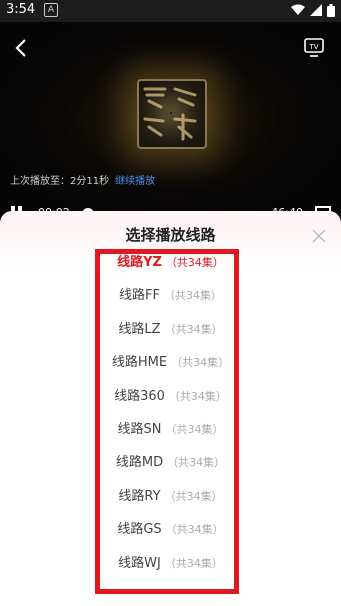  I want to click on route-name: 线路YZ, so click(139, 262).